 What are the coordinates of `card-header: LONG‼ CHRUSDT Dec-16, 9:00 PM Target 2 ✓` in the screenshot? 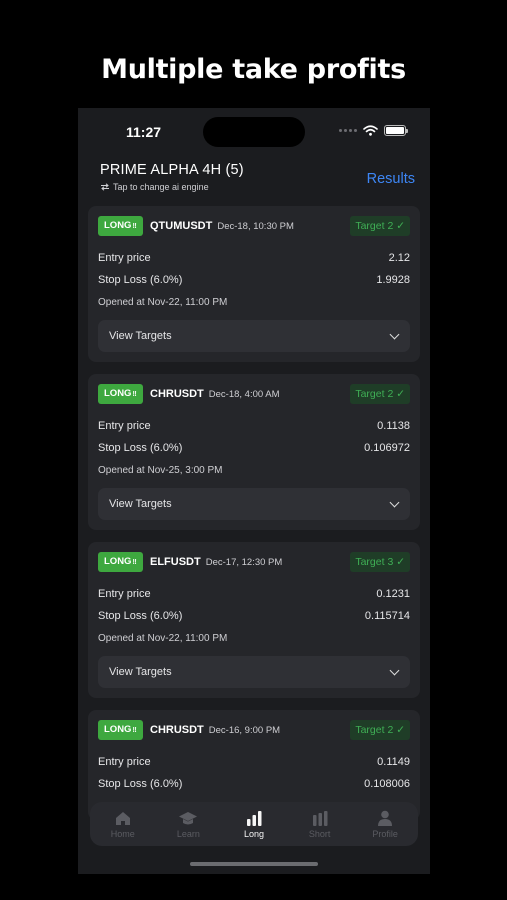 It's located at (254, 730).